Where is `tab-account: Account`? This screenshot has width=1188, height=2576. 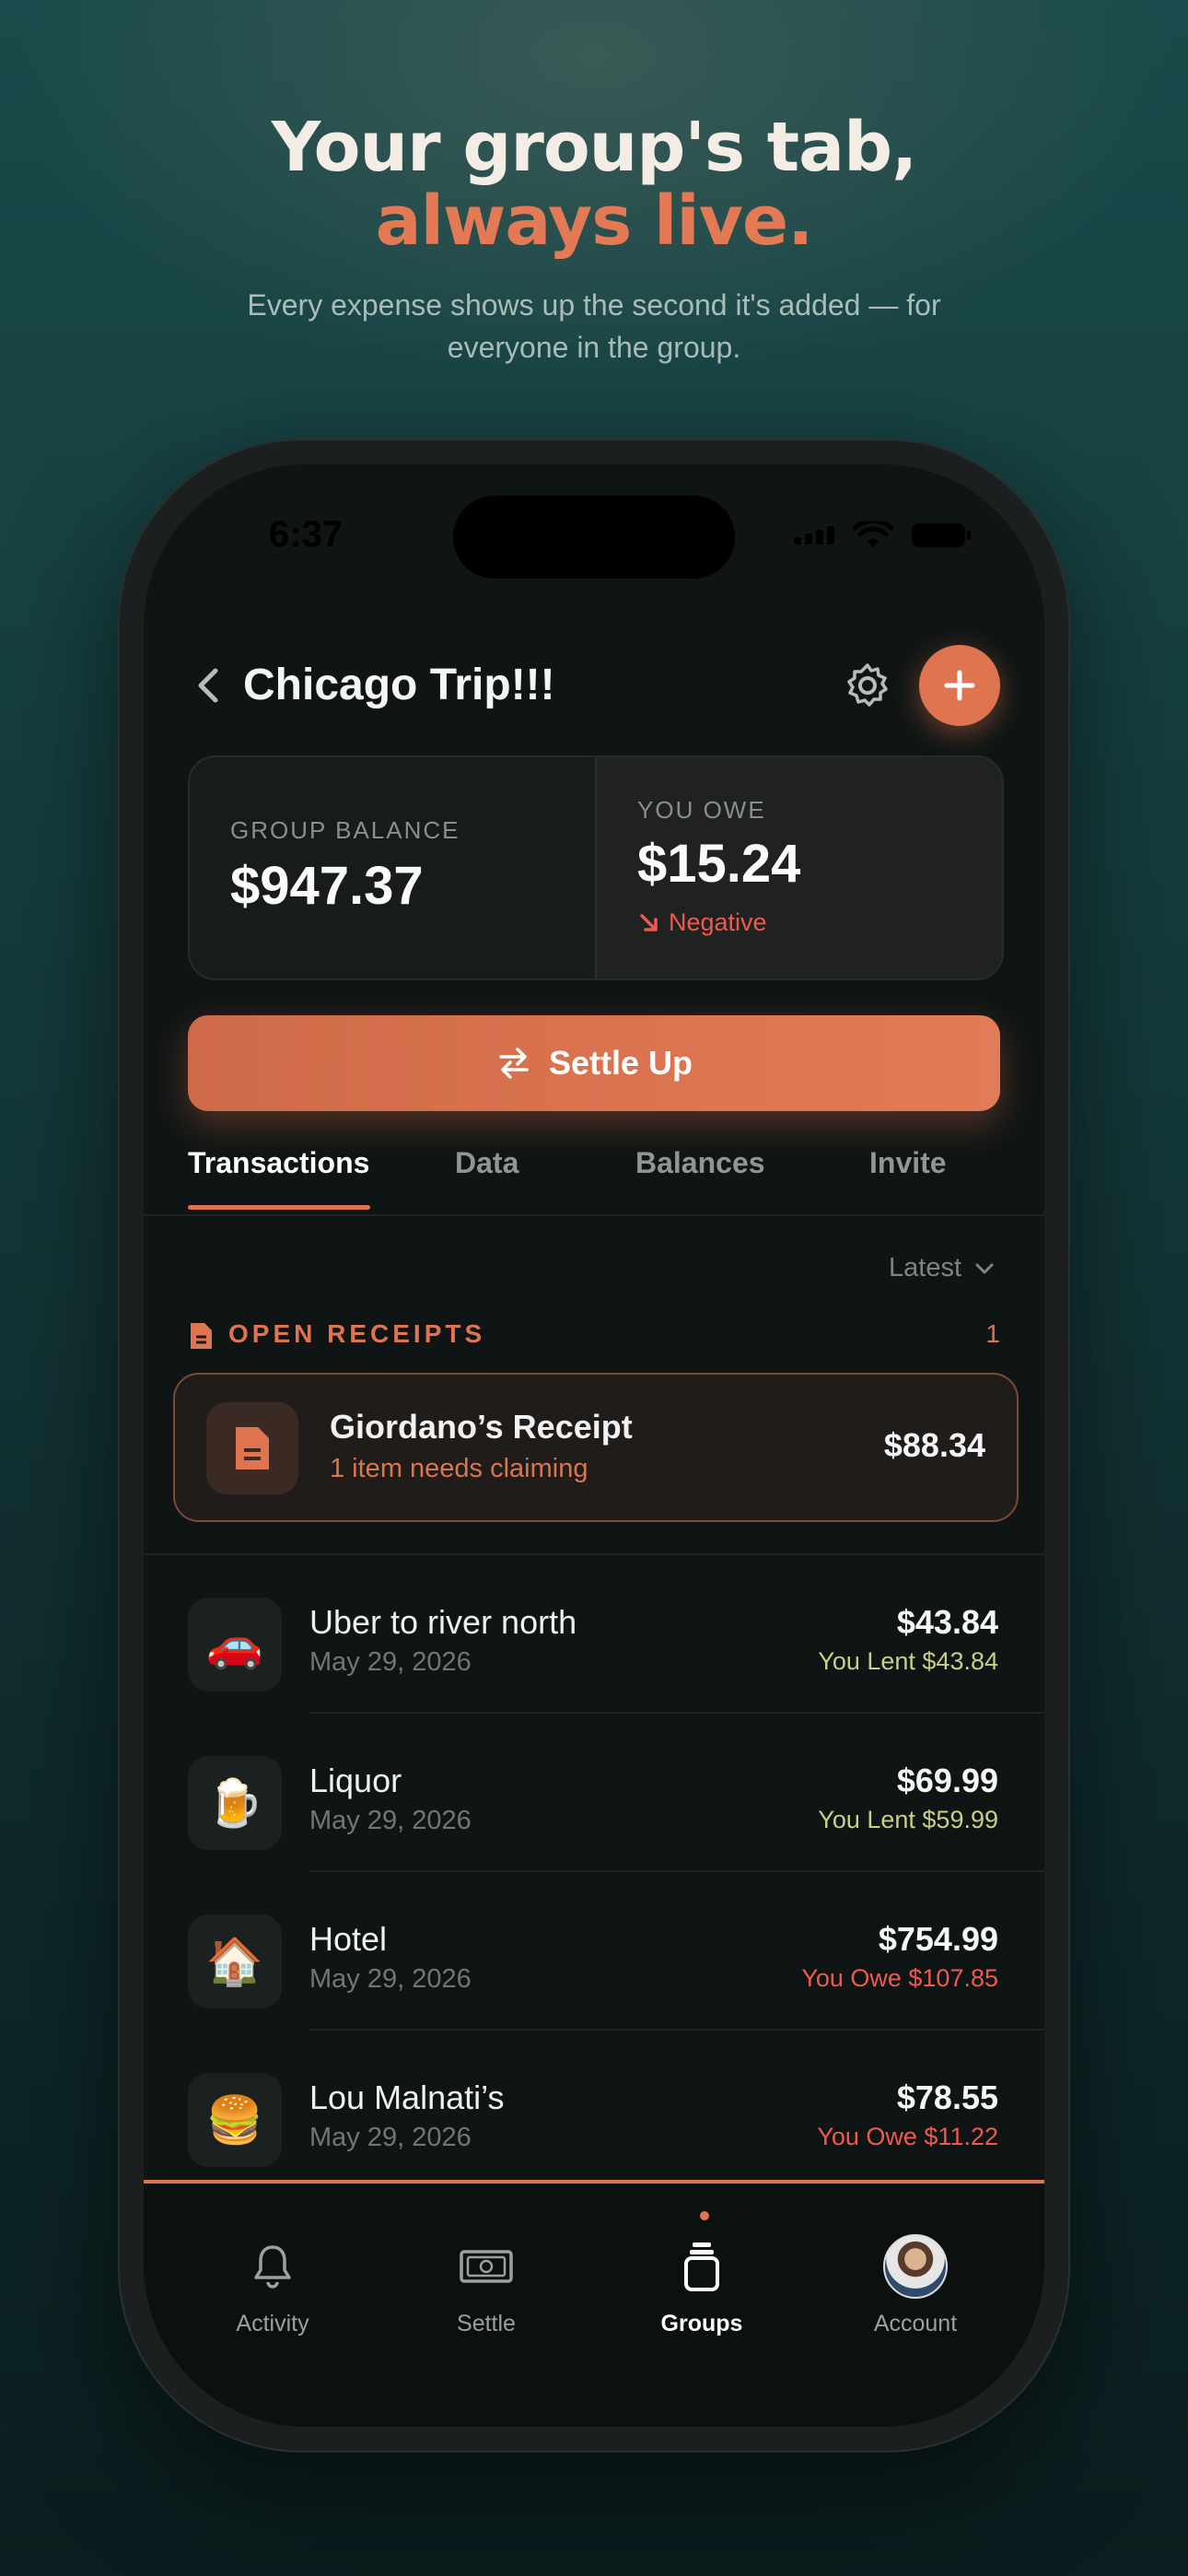
tab-account: Account is located at coordinates (915, 2283).